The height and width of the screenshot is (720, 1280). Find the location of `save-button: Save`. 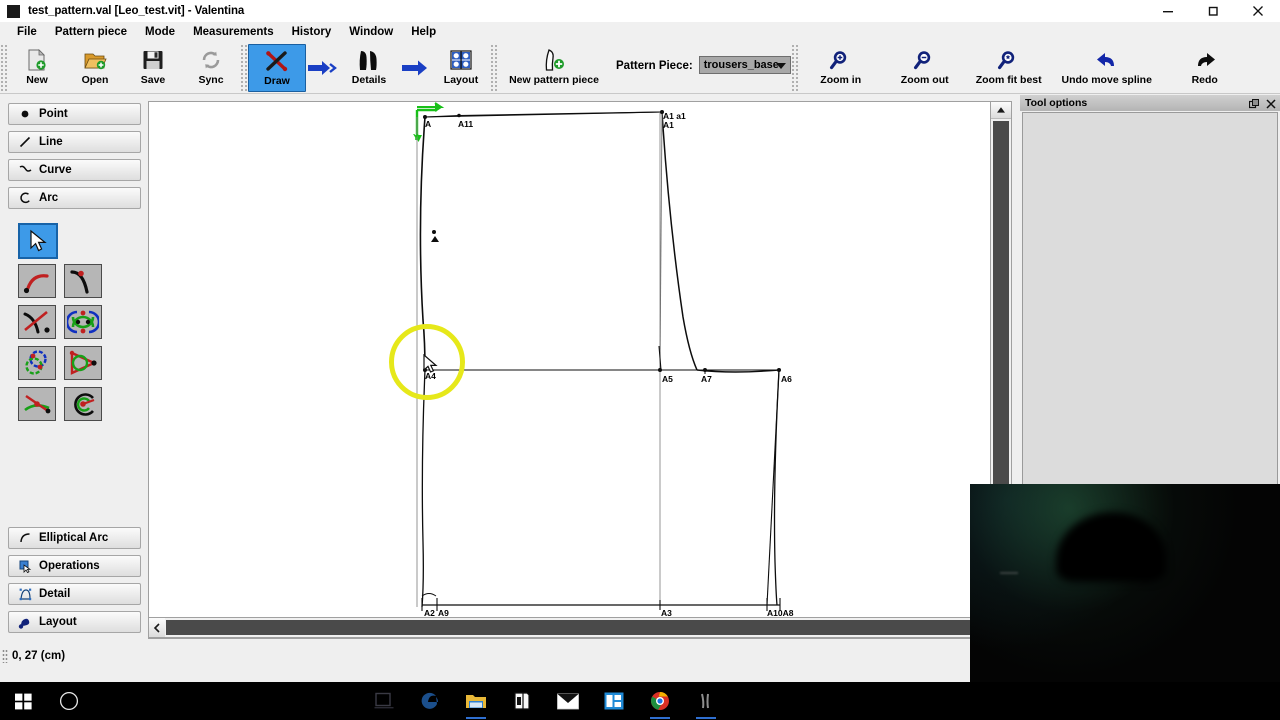

save-button: Save is located at coordinates (153, 68).